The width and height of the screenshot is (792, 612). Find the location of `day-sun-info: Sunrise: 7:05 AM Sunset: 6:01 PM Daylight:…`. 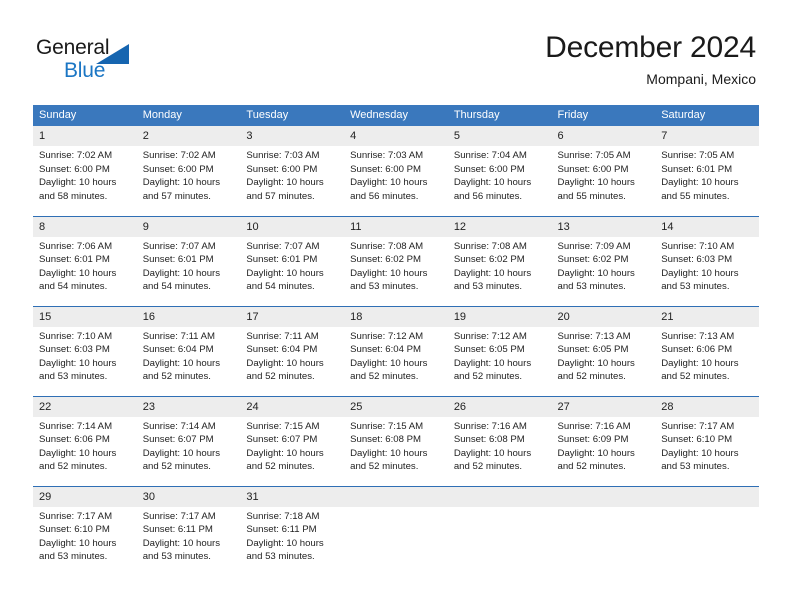

day-sun-info: Sunrise: 7:05 AM Sunset: 6:01 PM Daylight:… is located at coordinates (707, 174).